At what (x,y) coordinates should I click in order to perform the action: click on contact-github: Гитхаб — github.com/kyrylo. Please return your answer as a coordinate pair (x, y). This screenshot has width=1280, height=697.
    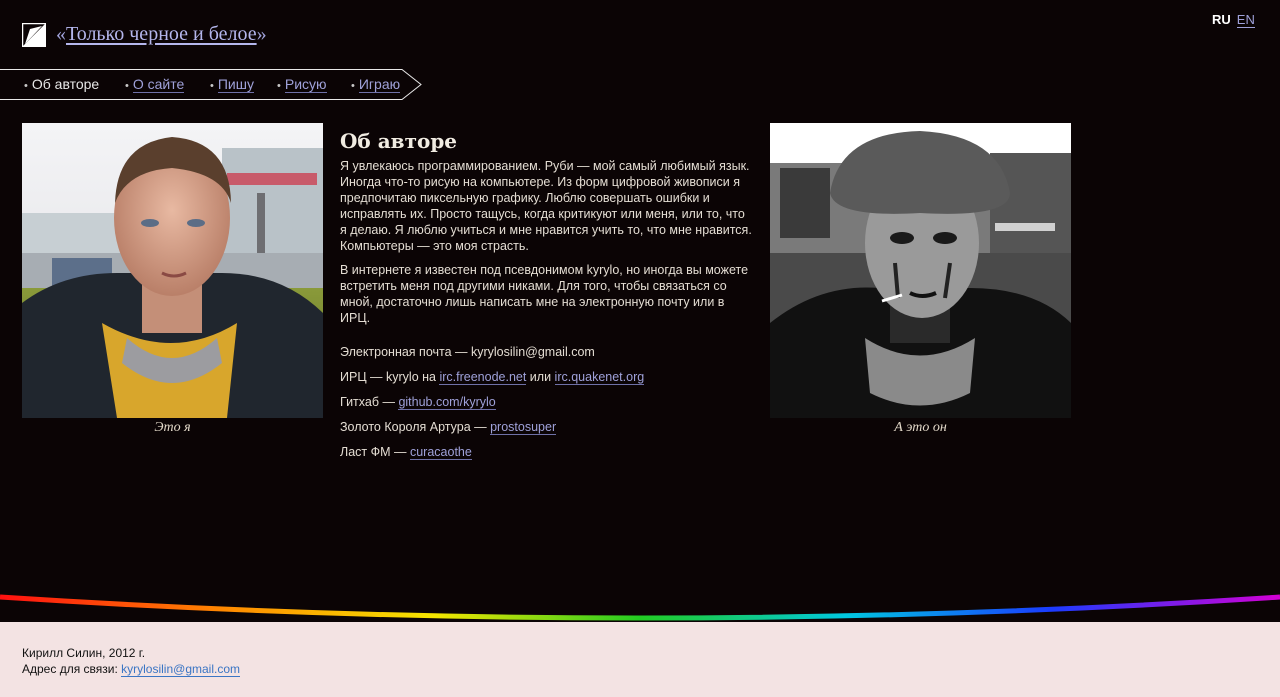
    Looking at the image, I should click on (418, 402).